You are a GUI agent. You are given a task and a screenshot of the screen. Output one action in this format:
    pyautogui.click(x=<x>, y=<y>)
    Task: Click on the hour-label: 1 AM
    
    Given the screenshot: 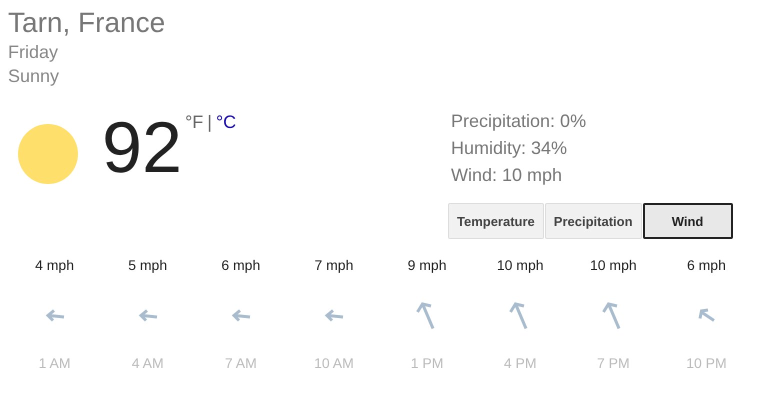 What is the action you would take?
    pyautogui.click(x=54, y=363)
    